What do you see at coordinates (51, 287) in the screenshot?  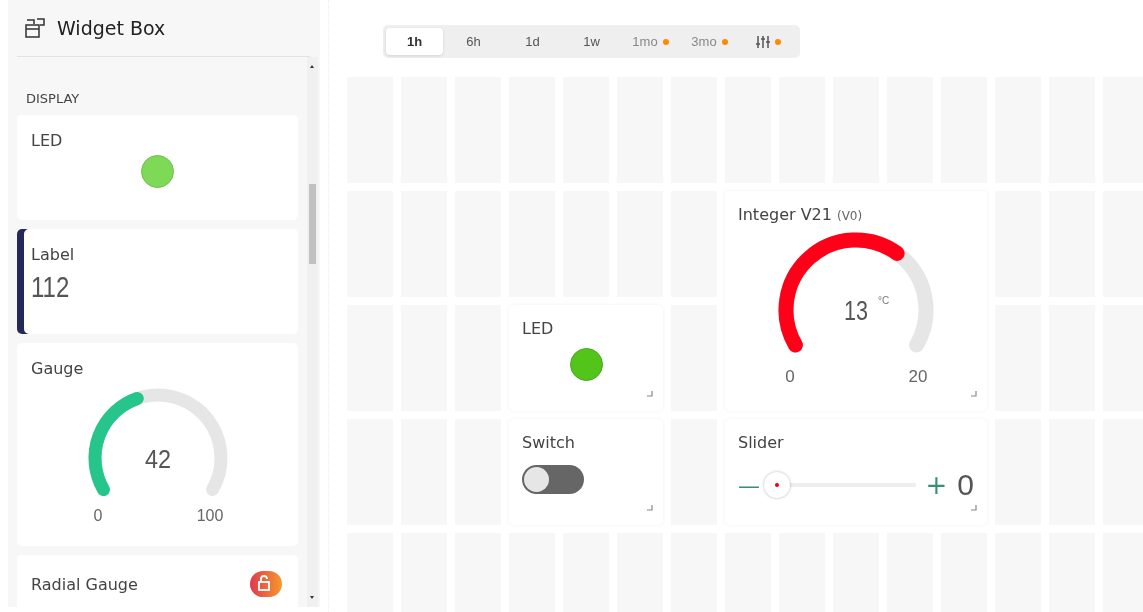 I see `label-value: 112` at bounding box center [51, 287].